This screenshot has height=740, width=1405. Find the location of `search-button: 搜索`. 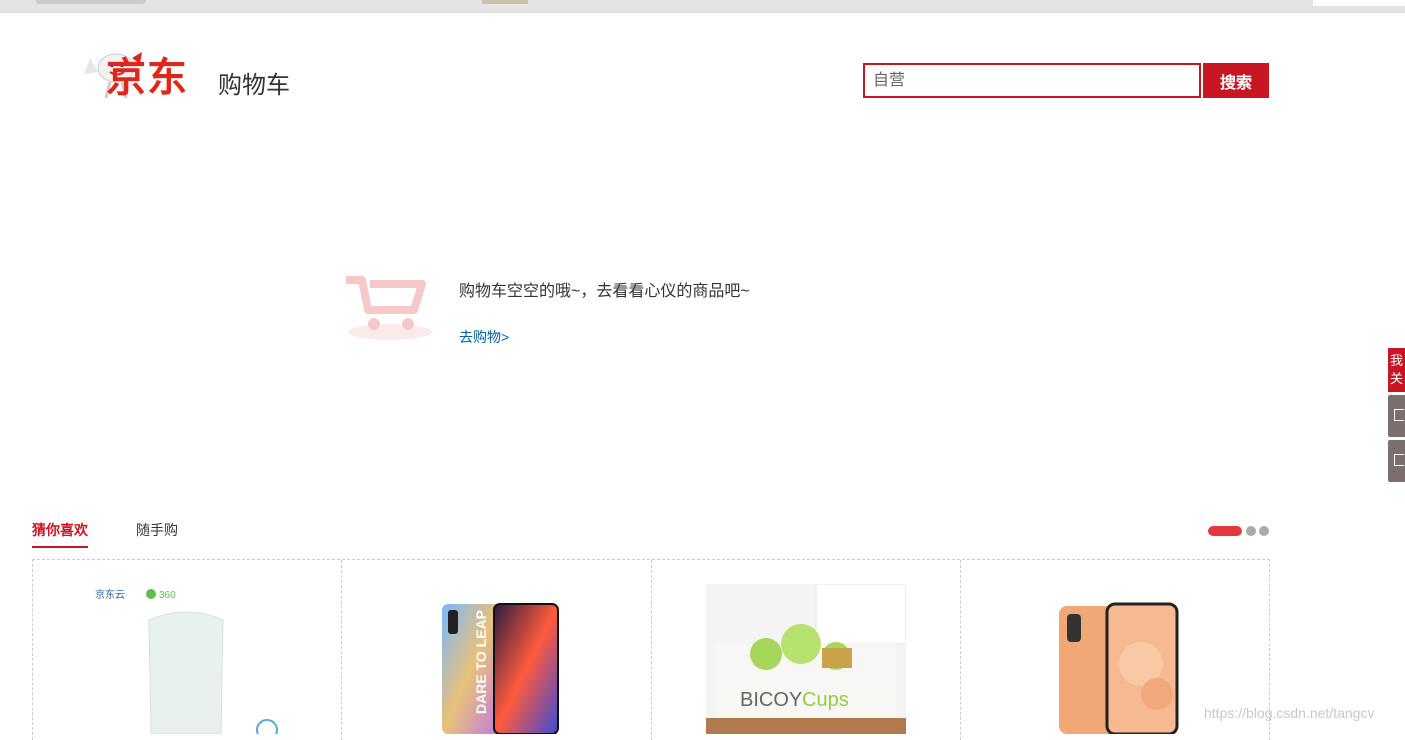

search-button: 搜索 is located at coordinates (1236, 80).